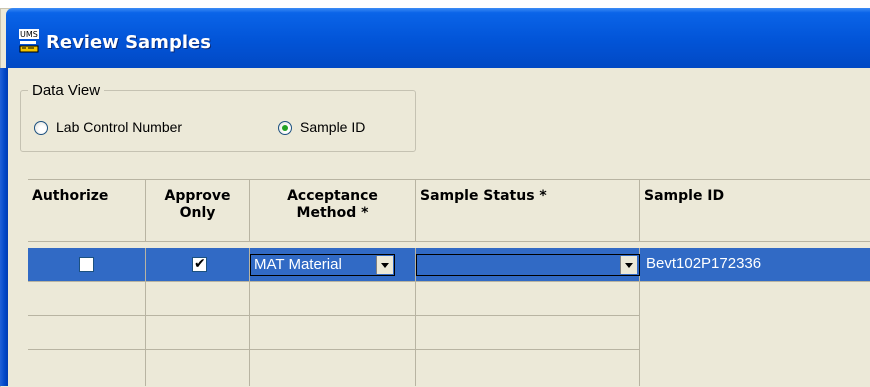 Image resolution: width=870 pixels, height=387 pixels. I want to click on acceptance-method-dropdown: MAT Material, so click(322, 265).